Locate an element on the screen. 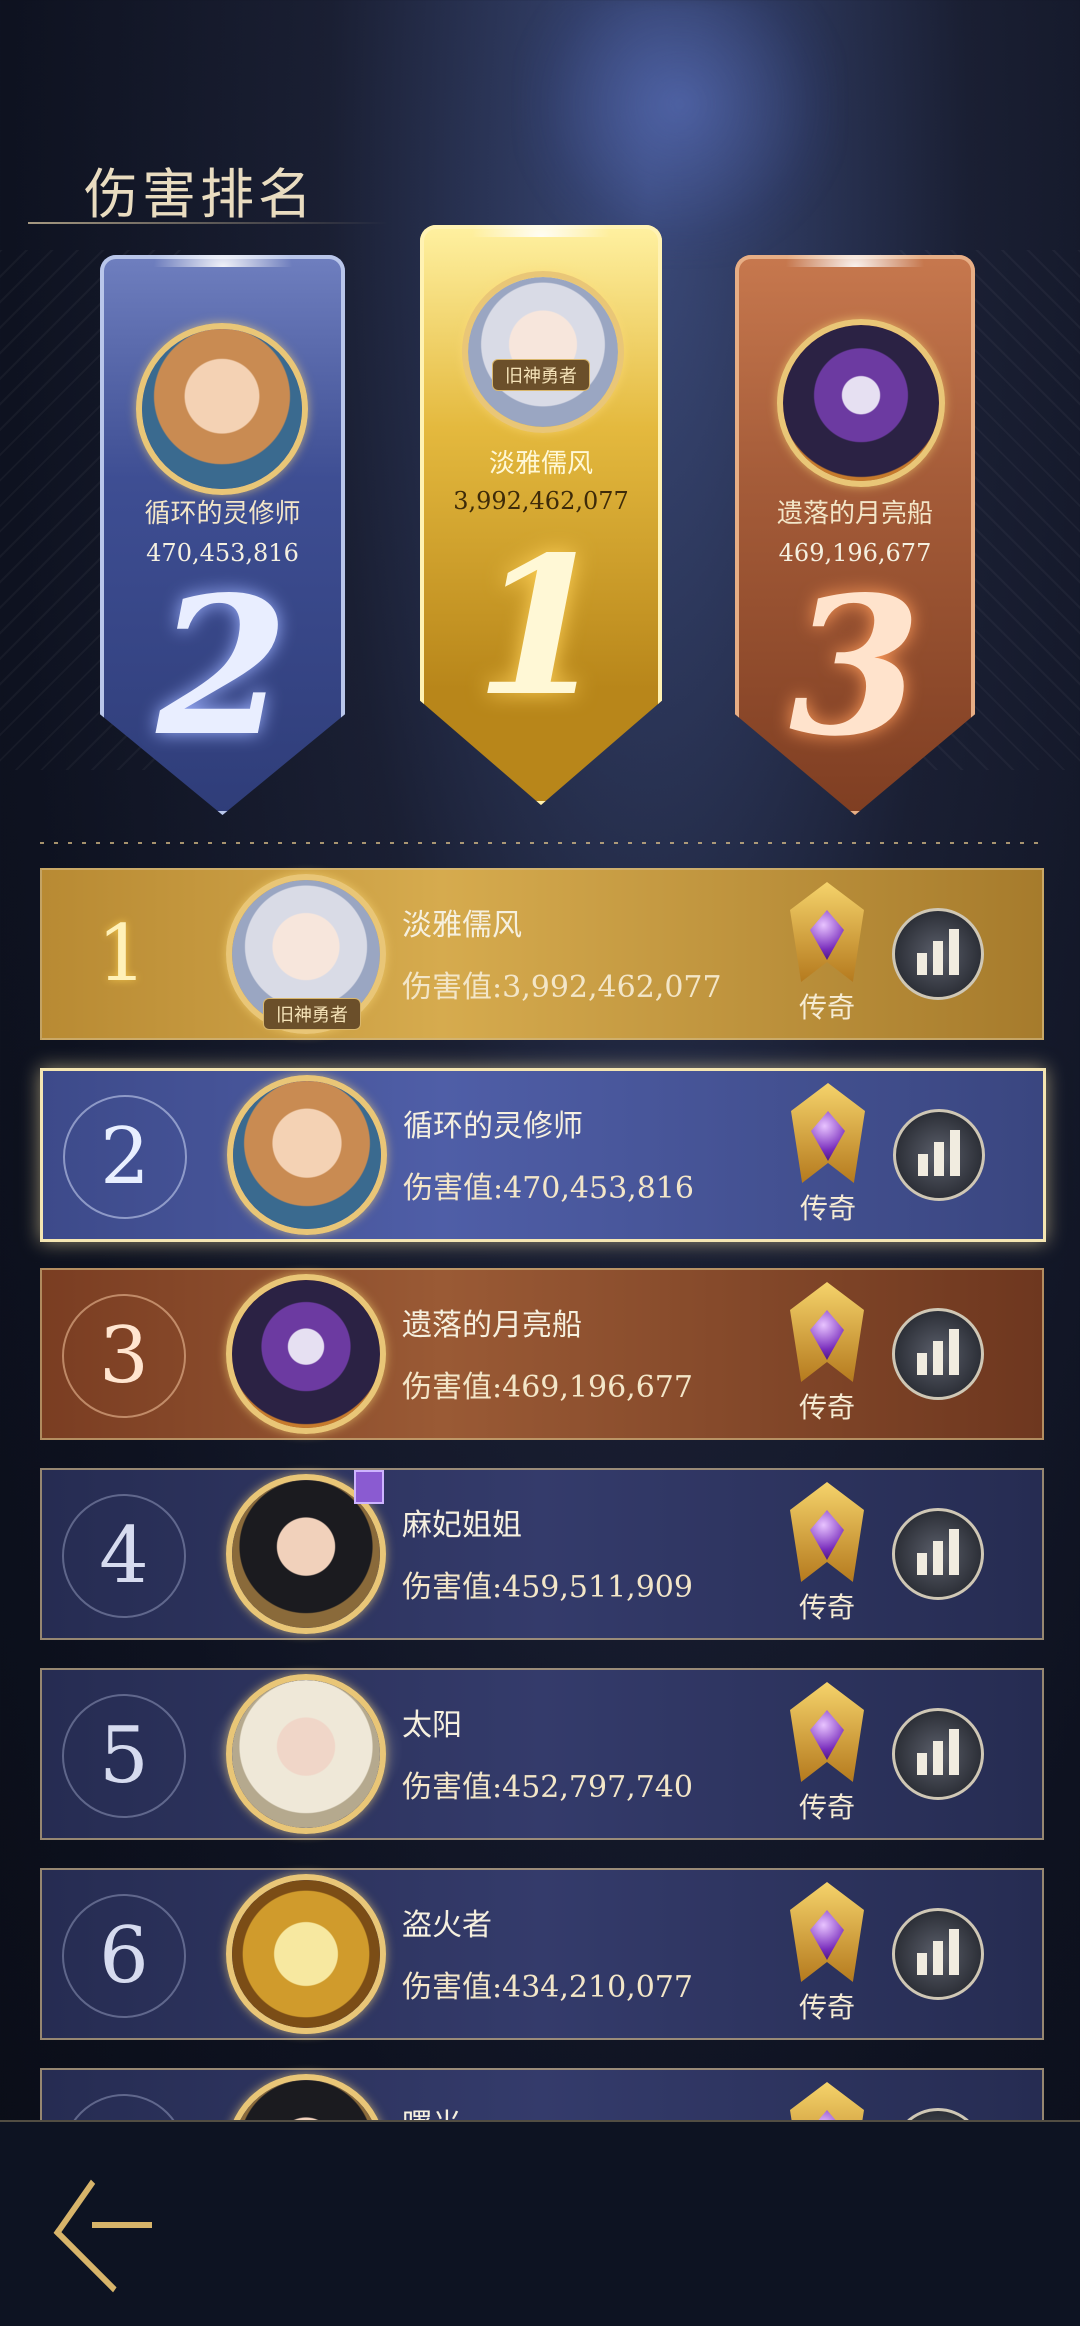  damage-value: 伤害值:434,210,077 is located at coordinates (547, 1987).